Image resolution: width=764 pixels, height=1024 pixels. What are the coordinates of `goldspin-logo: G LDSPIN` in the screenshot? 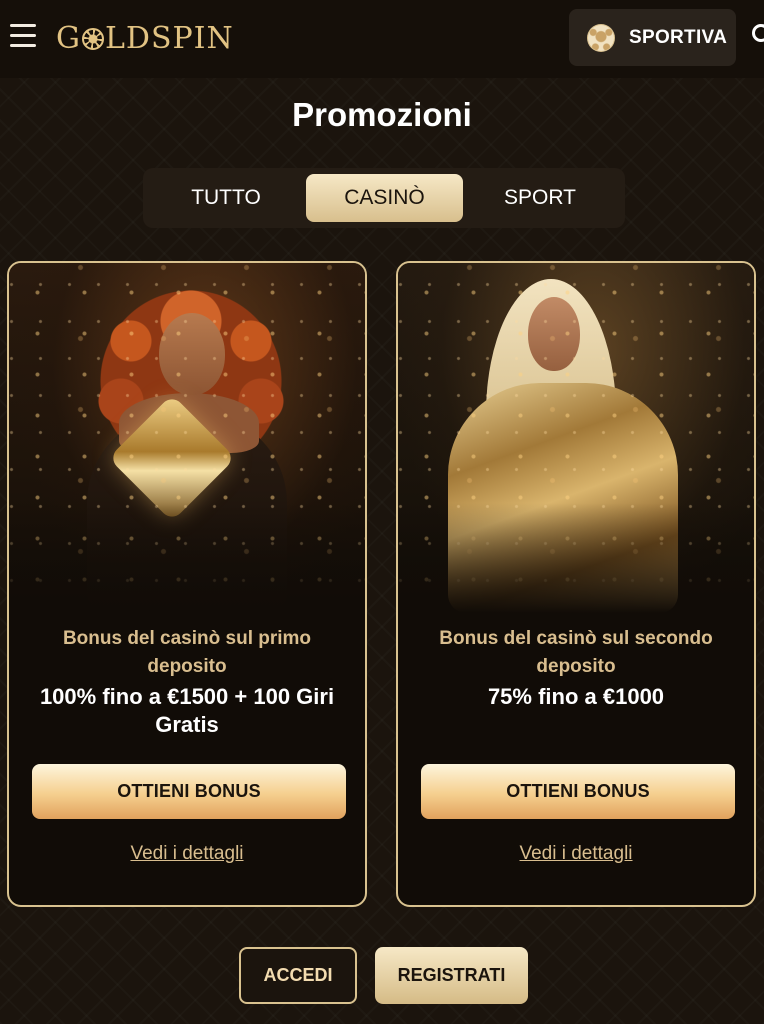 It's located at (145, 38).